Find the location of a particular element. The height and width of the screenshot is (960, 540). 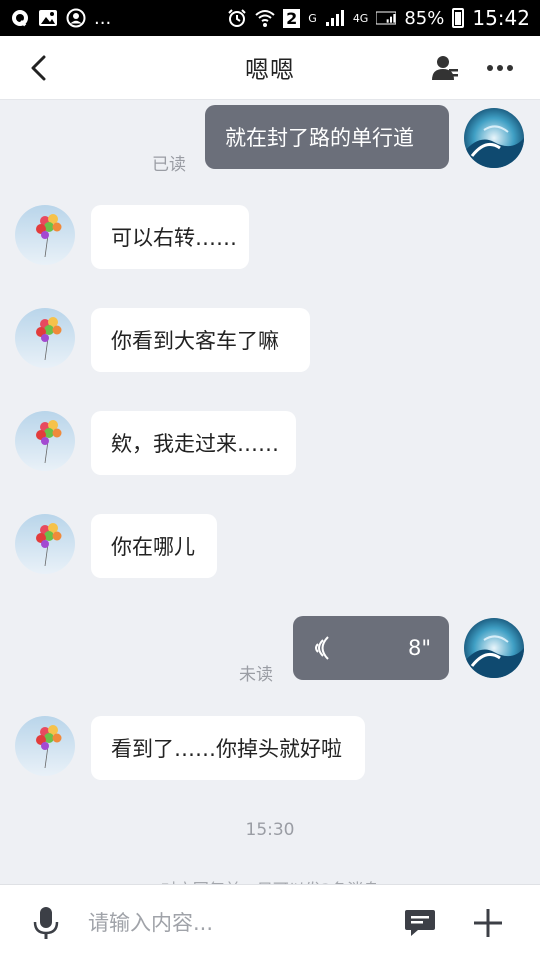

message-text: 你在哪儿 is located at coordinates (153, 547).